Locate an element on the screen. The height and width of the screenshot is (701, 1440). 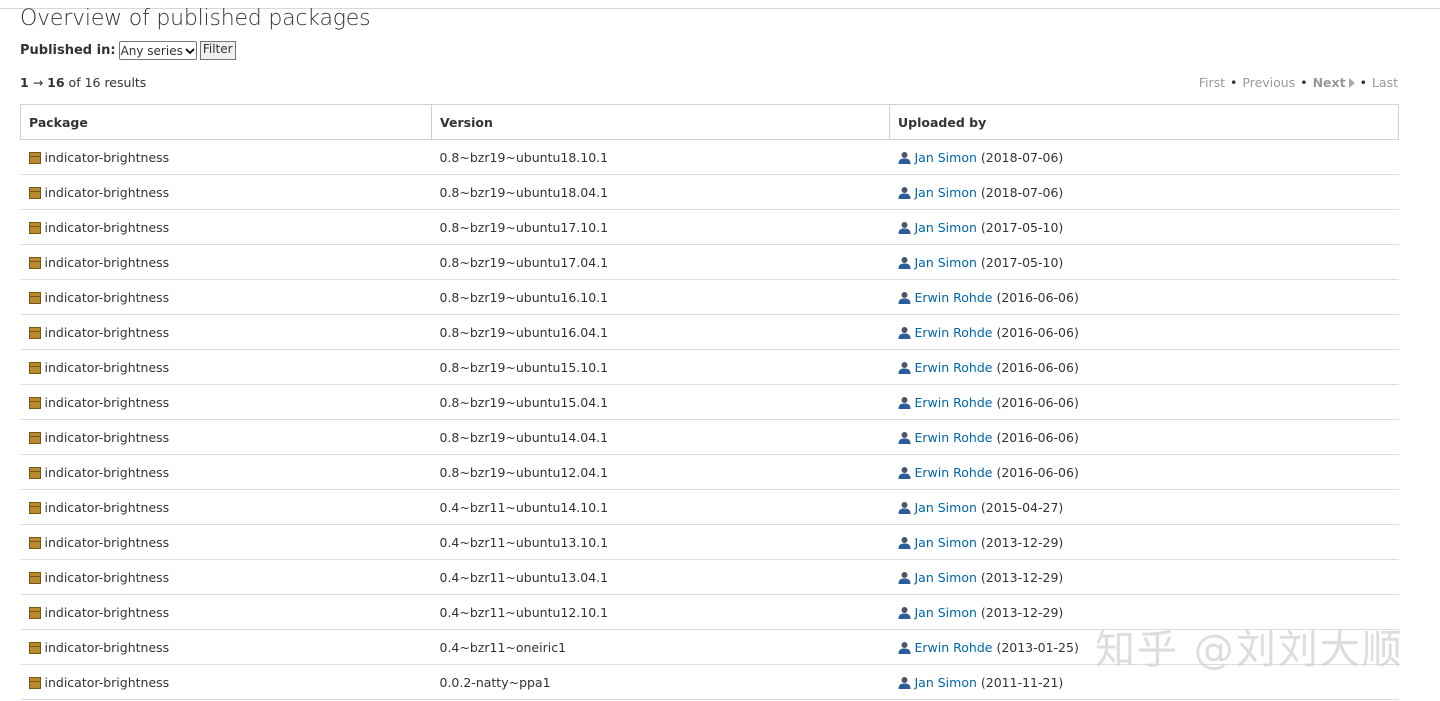
filter-form: Published in: Any series Filter is located at coordinates (128, 50).